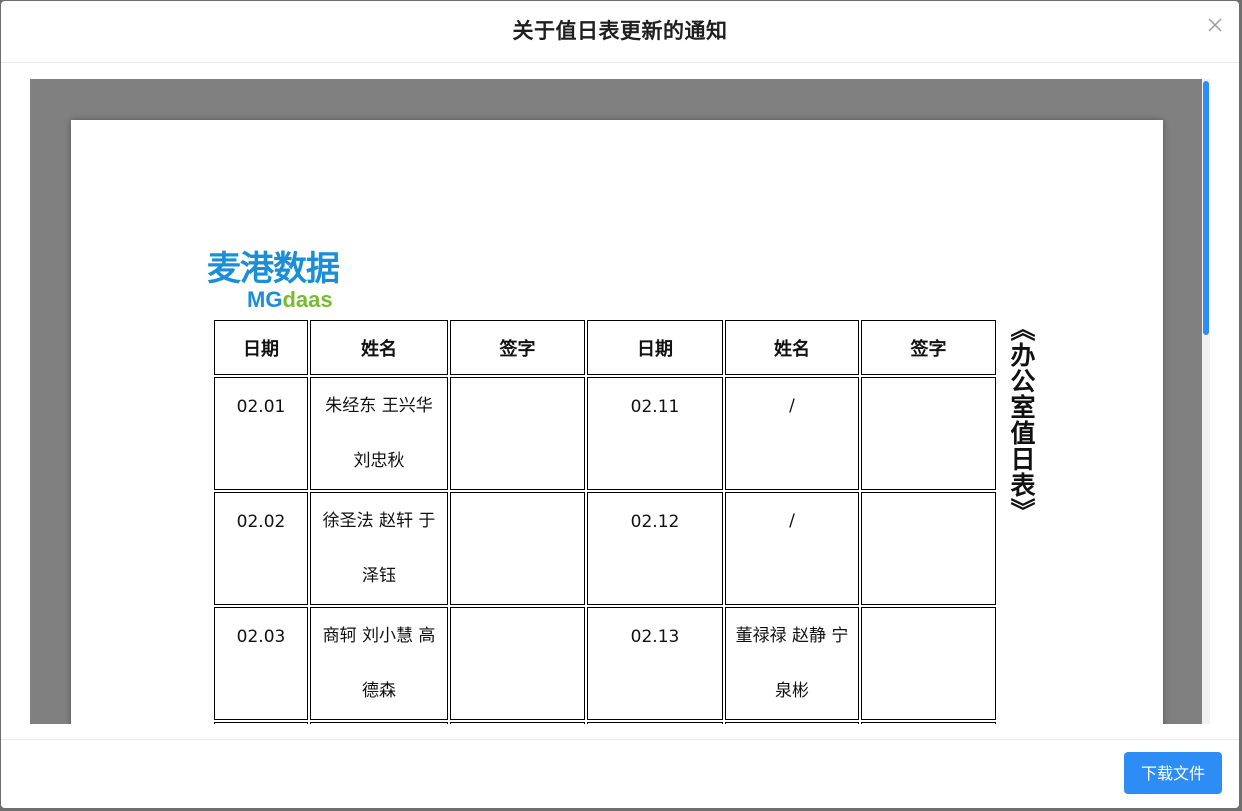 The image size is (1242, 811). I want to click on name-cell: 董禄禄 赵静 宁泉彬, so click(792, 663).